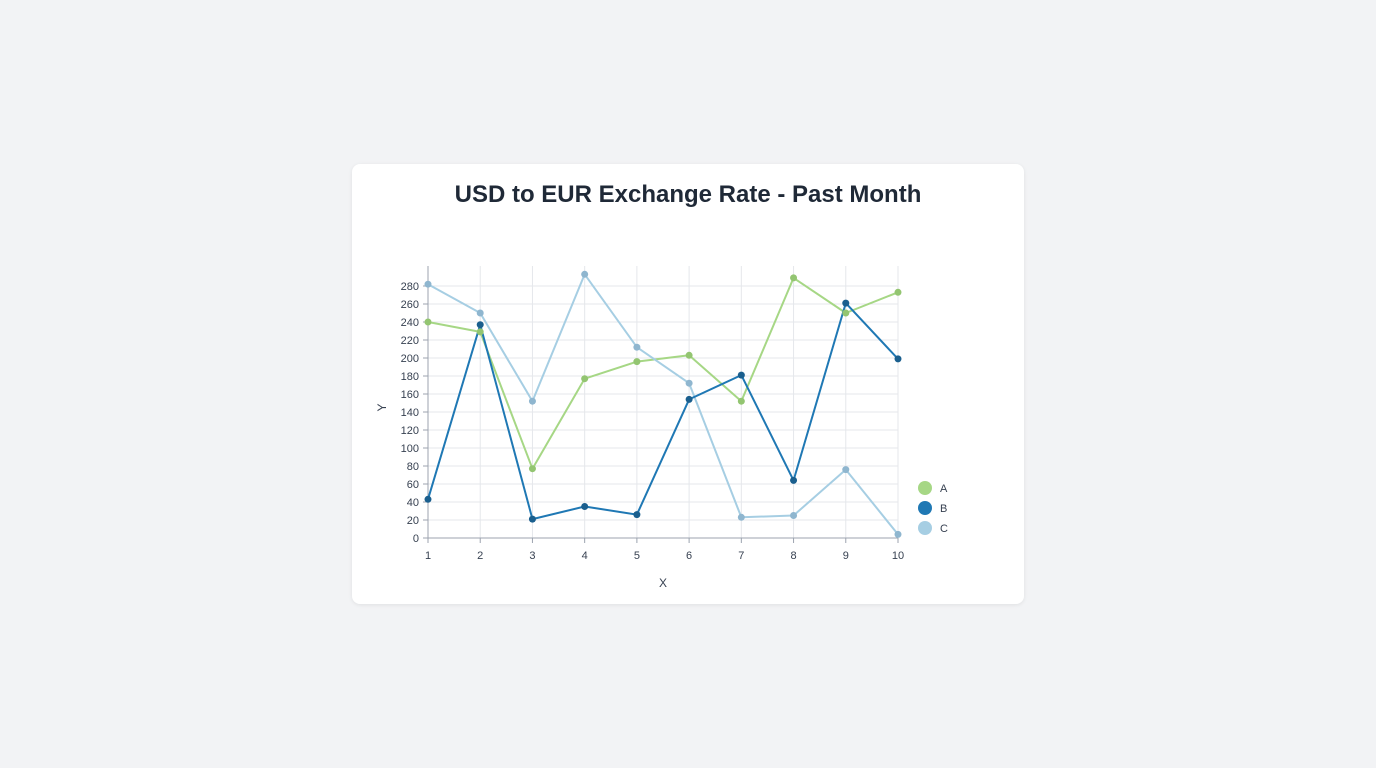  Describe the element at coordinates (846, 556) in the screenshot. I see `x-tick-label: 9` at that location.